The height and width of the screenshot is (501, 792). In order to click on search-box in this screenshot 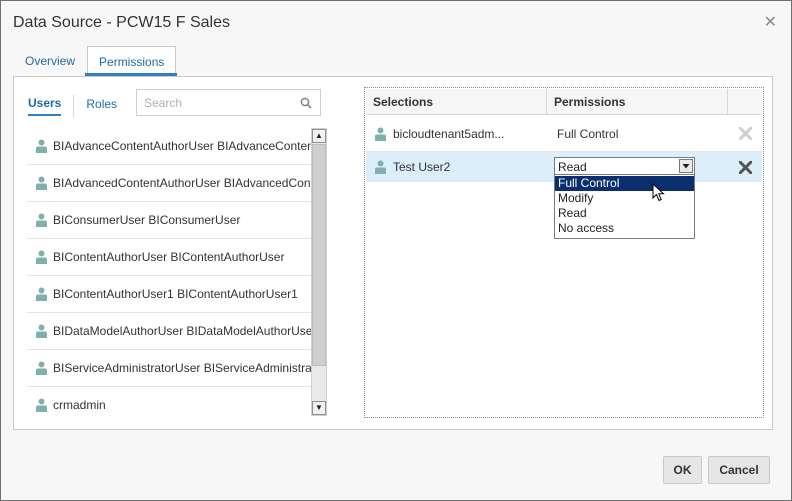, I will do `click(228, 102)`.